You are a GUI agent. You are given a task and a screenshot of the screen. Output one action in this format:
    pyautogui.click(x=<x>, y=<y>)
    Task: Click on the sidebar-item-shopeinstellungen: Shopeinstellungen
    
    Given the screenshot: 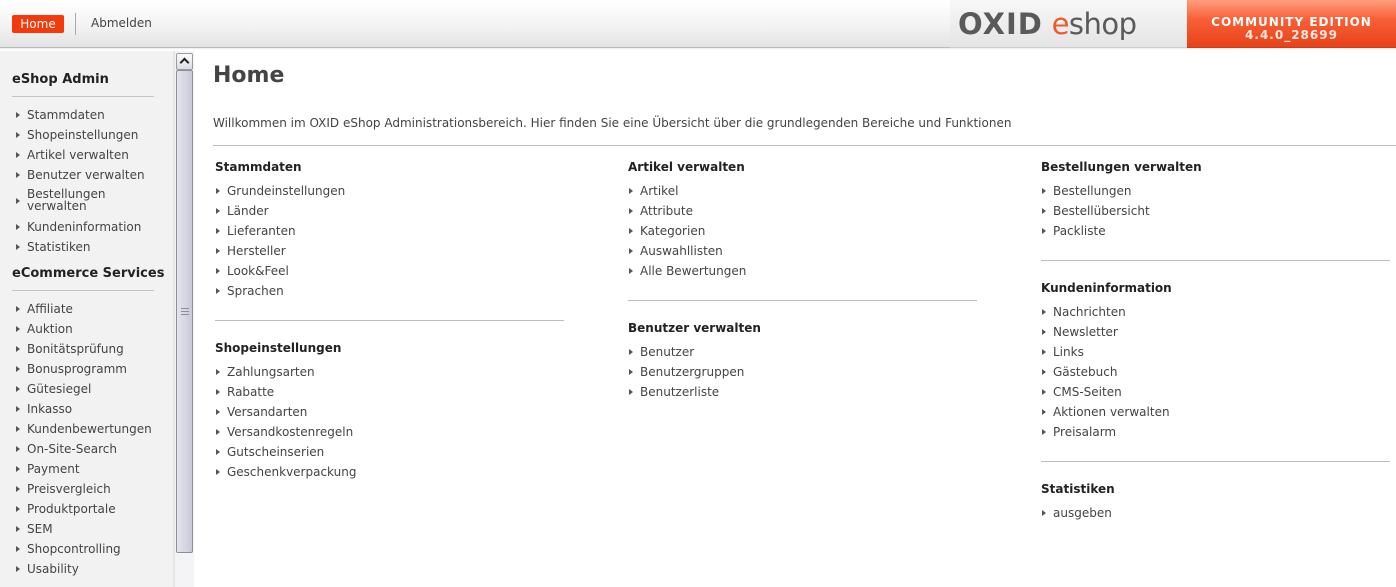 What is the action you would take?
    pyautogui.click(x=80, y=135)
    